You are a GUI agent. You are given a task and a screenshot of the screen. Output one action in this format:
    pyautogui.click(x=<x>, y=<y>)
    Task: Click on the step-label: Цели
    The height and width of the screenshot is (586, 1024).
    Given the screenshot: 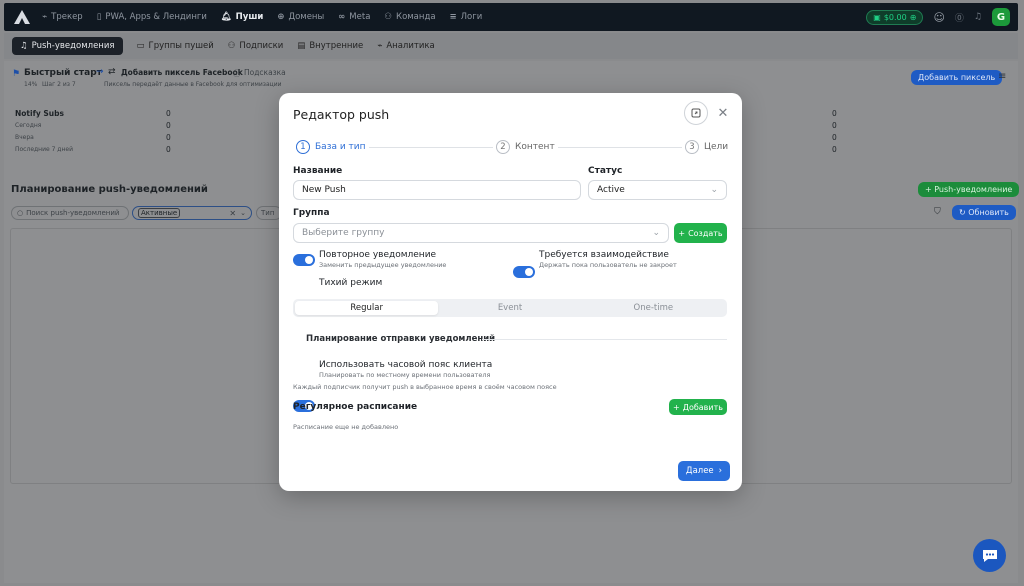 What is the action you would take?
    pyautogui.click(x=716, y=147)
    